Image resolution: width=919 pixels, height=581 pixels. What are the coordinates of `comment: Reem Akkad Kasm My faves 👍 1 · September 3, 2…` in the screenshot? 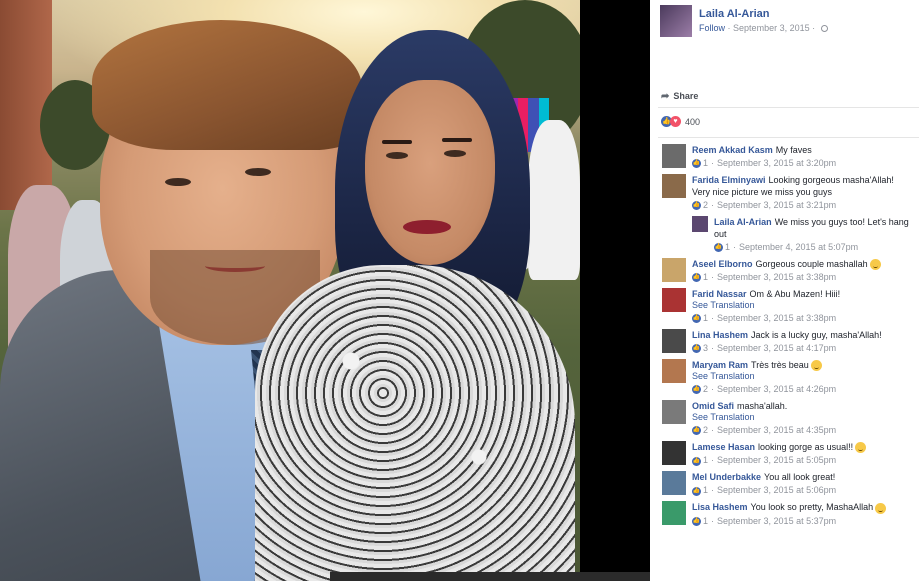 It's located at (784, 155).